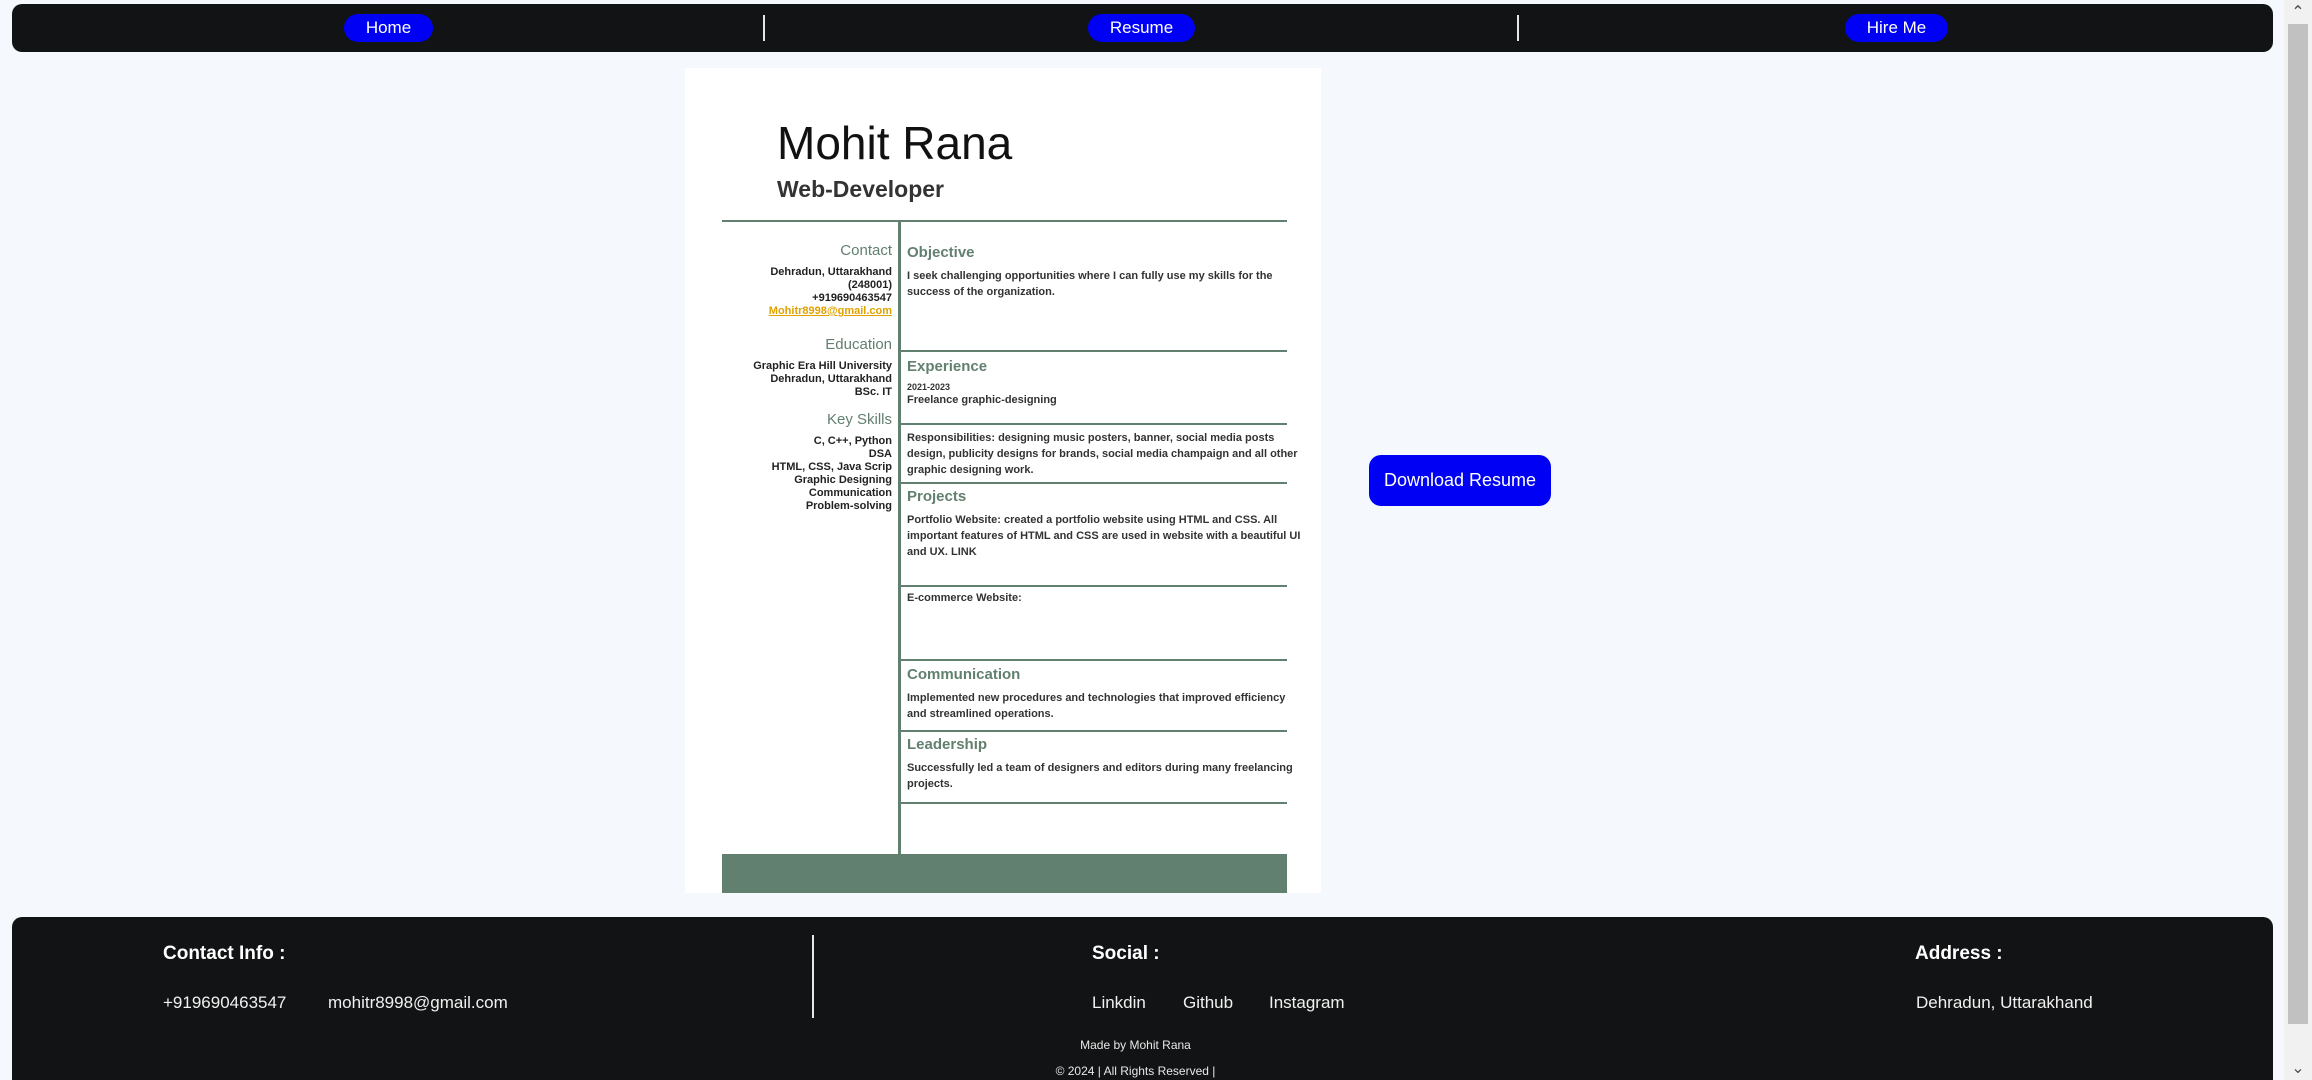 This screenshot has height=1080, width=2312. What do you see at coordinates (964, 598) in the screenshot?
I see `project-ecommerce: E-commerce Website:` at bounding box center [964, 598].